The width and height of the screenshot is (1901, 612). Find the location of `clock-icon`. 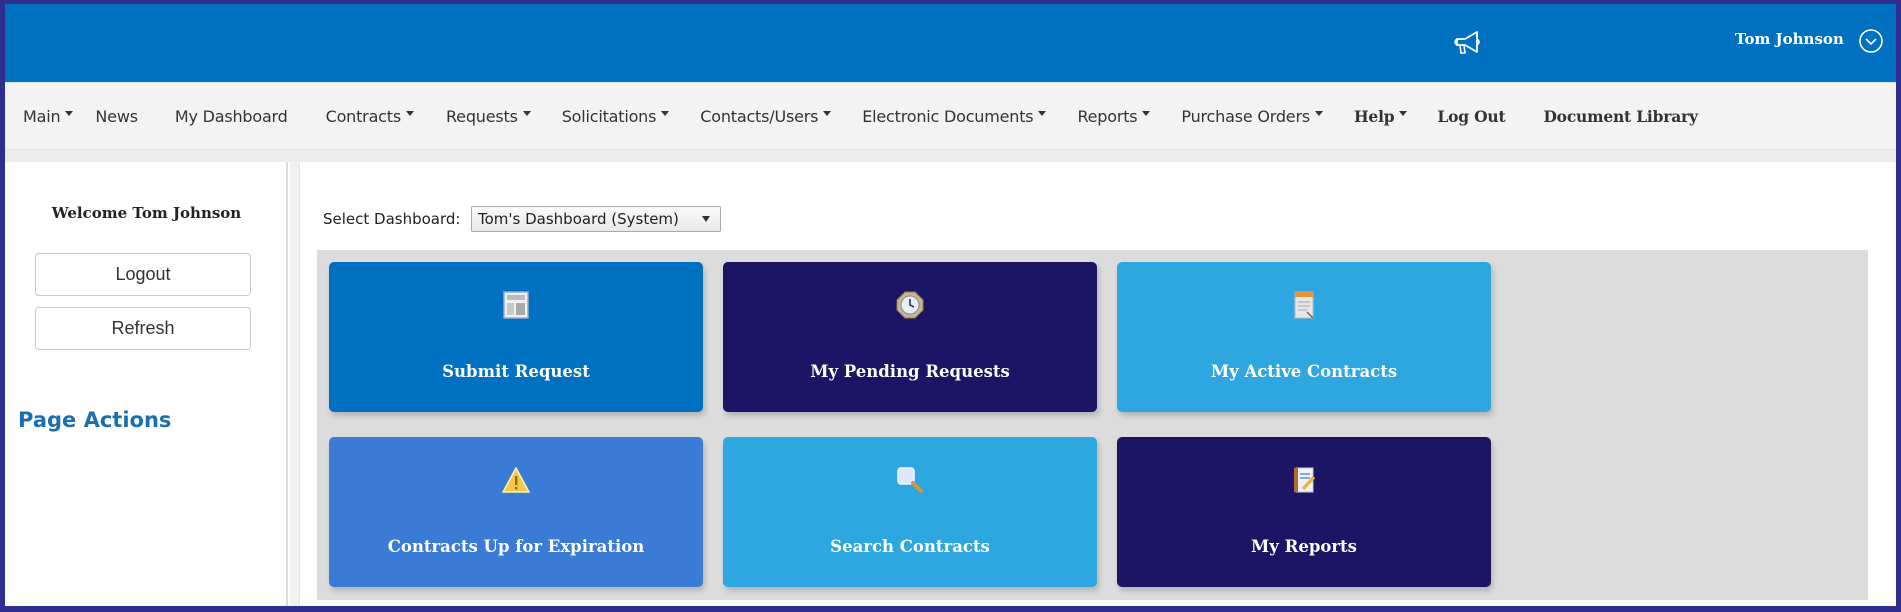

clock-icon is located at coordinates (910, 305).